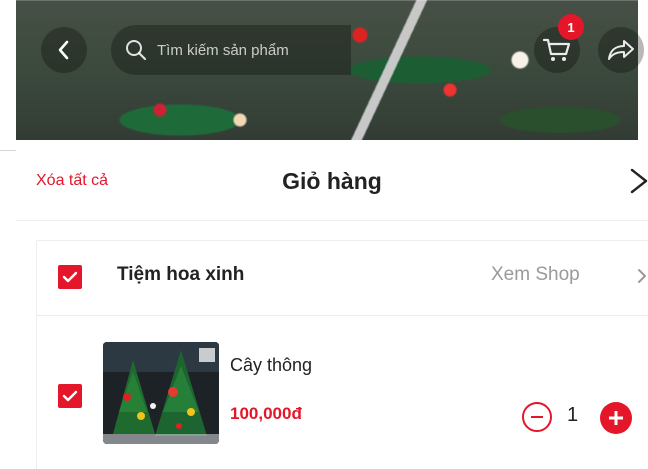  I want to click on view-shop-link: Xem Shop, so click(535, 275).